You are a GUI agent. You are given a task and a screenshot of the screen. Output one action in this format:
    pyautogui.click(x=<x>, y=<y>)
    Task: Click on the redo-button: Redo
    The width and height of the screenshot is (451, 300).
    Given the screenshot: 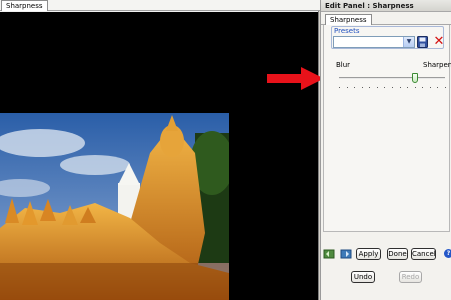 What is the action you would take?
    pyautogui.click(x=410, y=277)
    